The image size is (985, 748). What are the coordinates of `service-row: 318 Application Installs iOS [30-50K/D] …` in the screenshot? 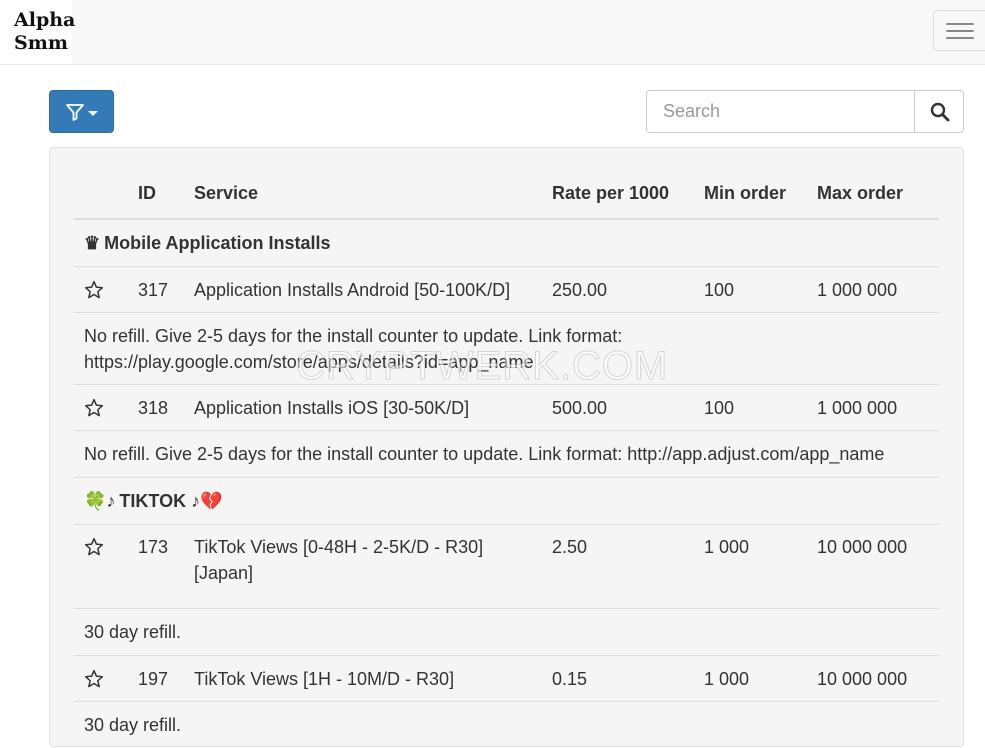 It's located at (506, 408).